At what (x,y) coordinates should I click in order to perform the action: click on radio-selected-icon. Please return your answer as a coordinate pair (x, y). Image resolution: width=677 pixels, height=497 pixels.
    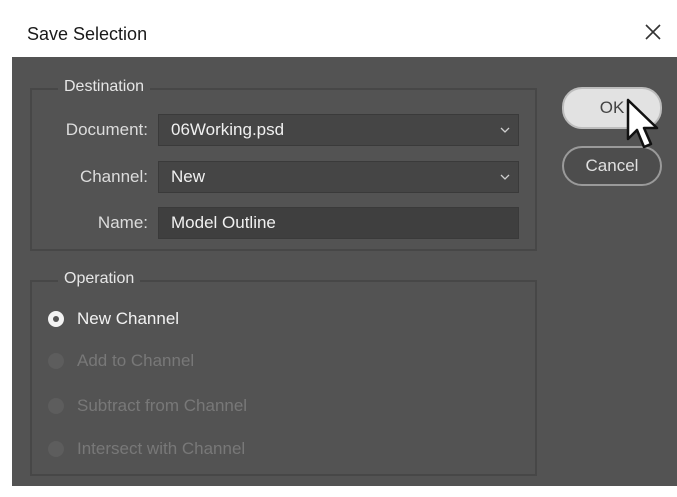
    Looking at the image, I should click on (56, 319).